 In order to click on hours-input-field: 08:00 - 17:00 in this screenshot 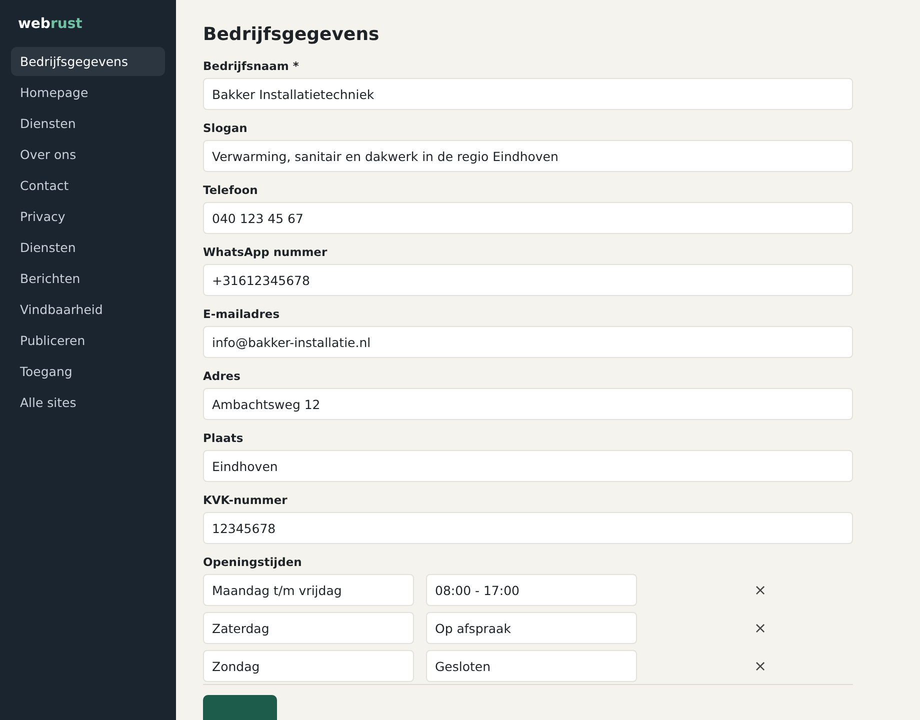, I will do `click(531, 590)`.